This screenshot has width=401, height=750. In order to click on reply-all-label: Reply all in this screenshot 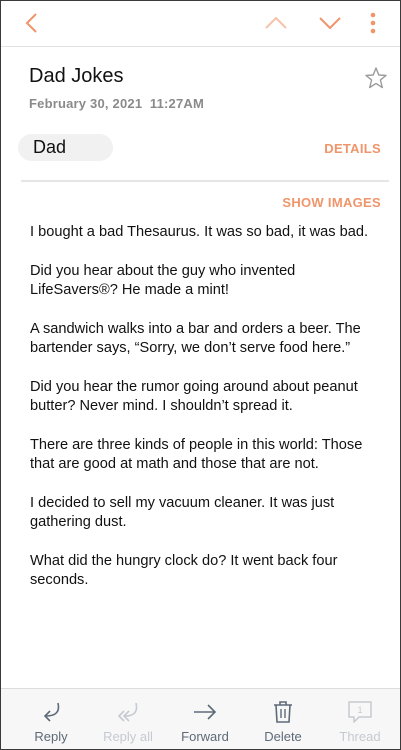, I will do `click(128, 736)`.